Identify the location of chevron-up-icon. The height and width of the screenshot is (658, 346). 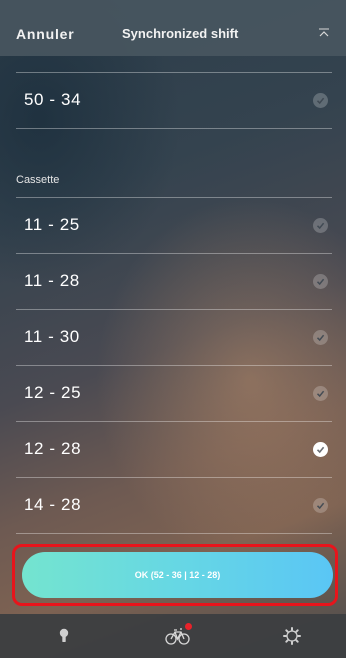
(324, 32).